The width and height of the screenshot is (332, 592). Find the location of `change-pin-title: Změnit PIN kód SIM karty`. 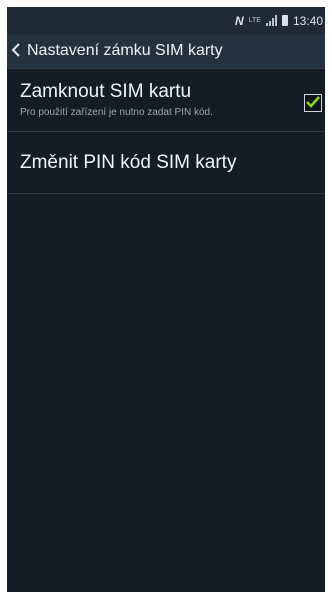

change-pin-title: Změnit PIN kód SIM karty is located at coordinates (128, 162).